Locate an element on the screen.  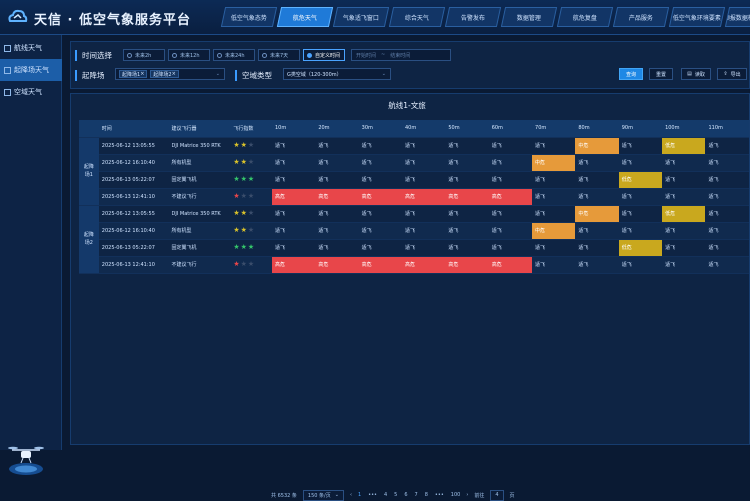
flight-index-cell: ★ ★ ★ is located at coordinates (251, 214).